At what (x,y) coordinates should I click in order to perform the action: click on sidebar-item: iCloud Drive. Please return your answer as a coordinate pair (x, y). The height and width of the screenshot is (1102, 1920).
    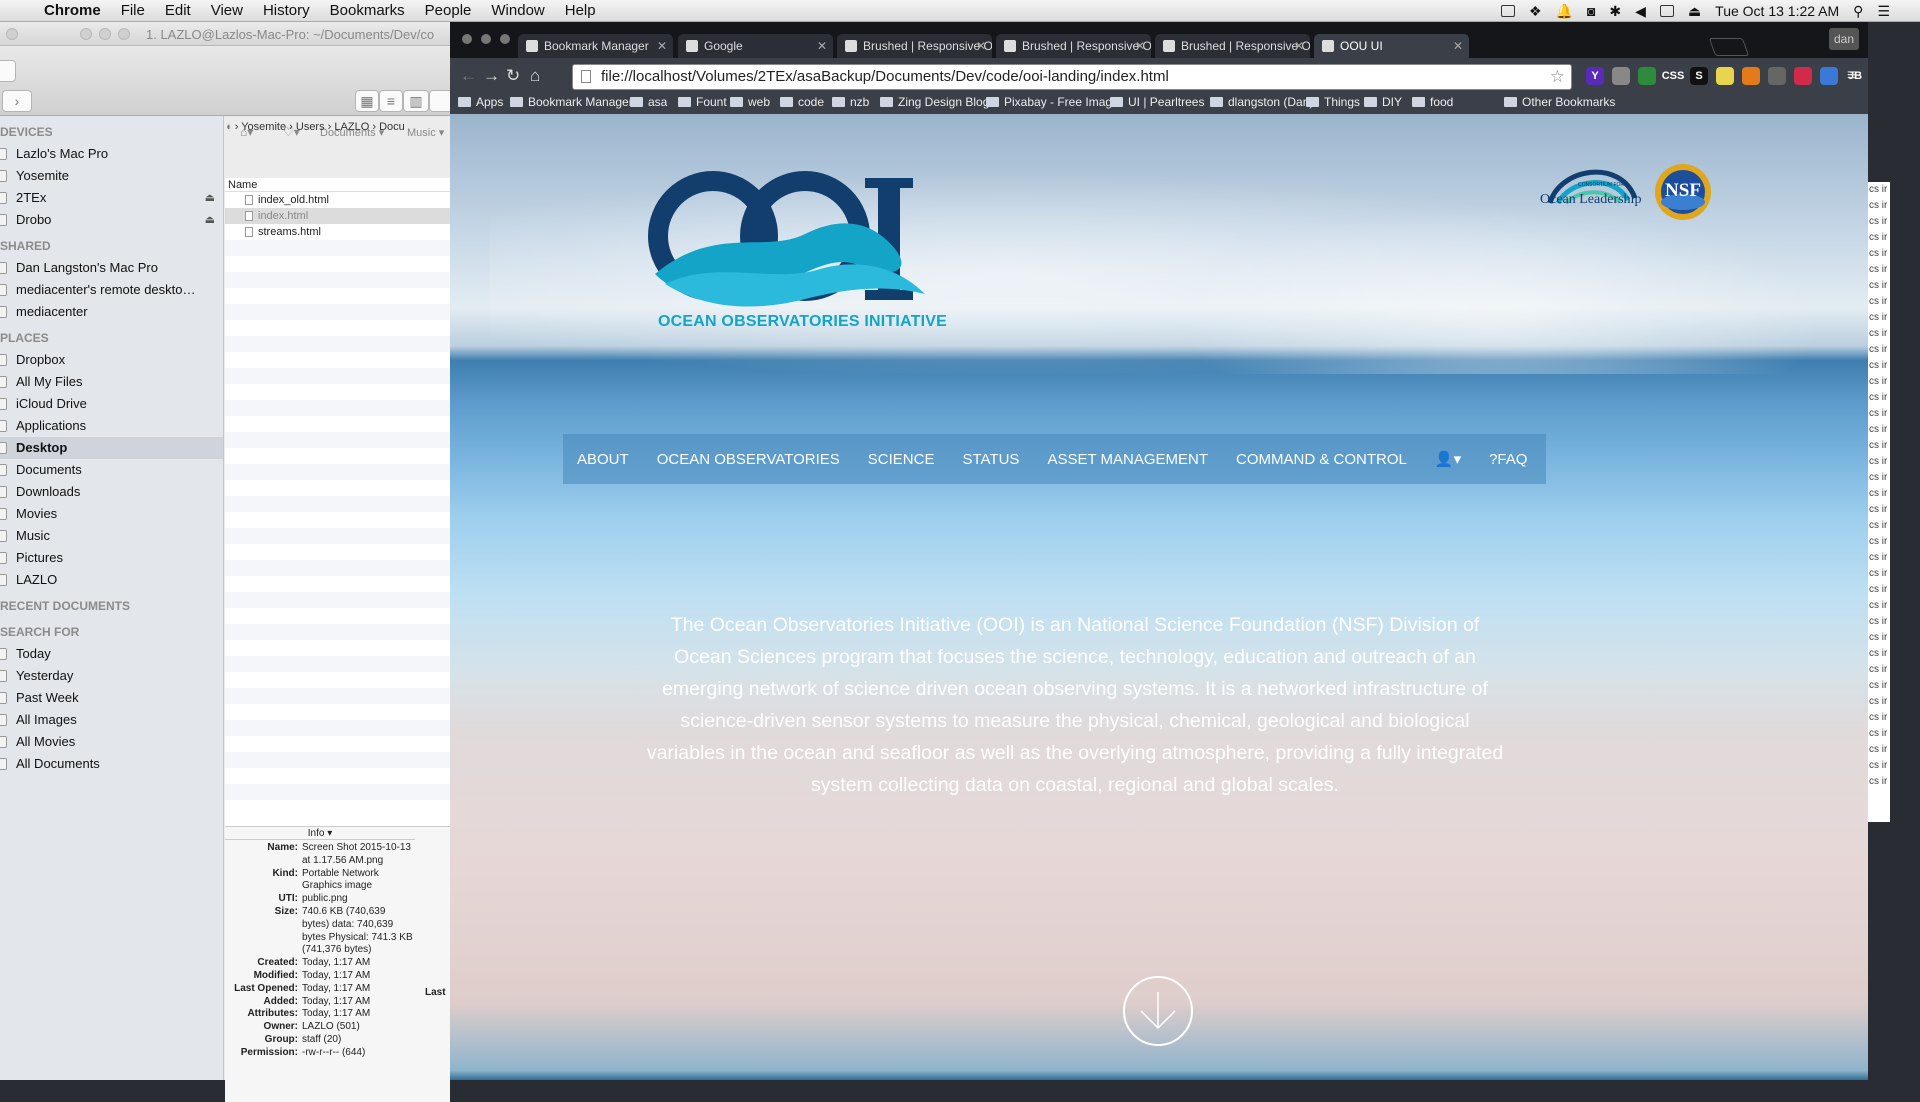
    Looking at the image, I should click on (111, 404).